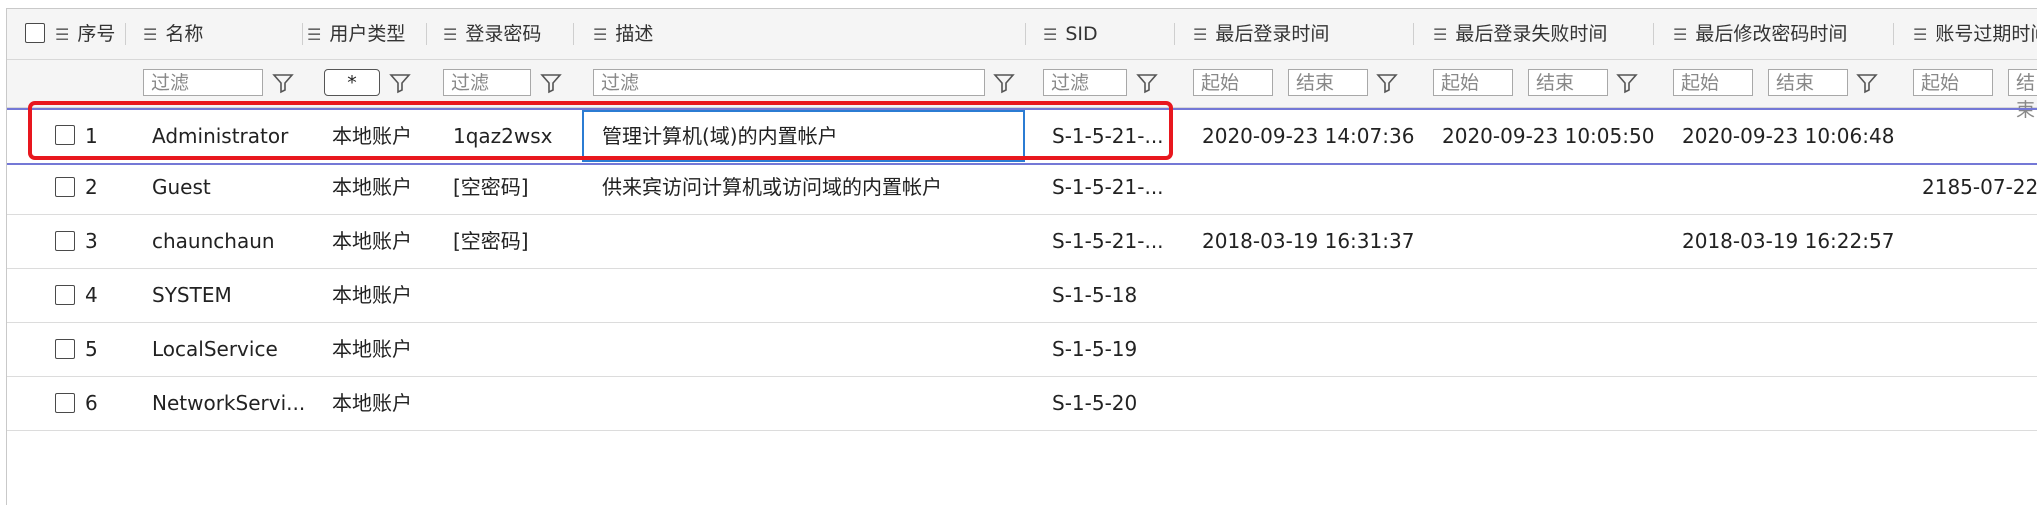  Describe the element at coordinates (1520, 34) in the screenshot. I see `column-header-last-login-fail: ☰ 最后登录失败时间` at that location.